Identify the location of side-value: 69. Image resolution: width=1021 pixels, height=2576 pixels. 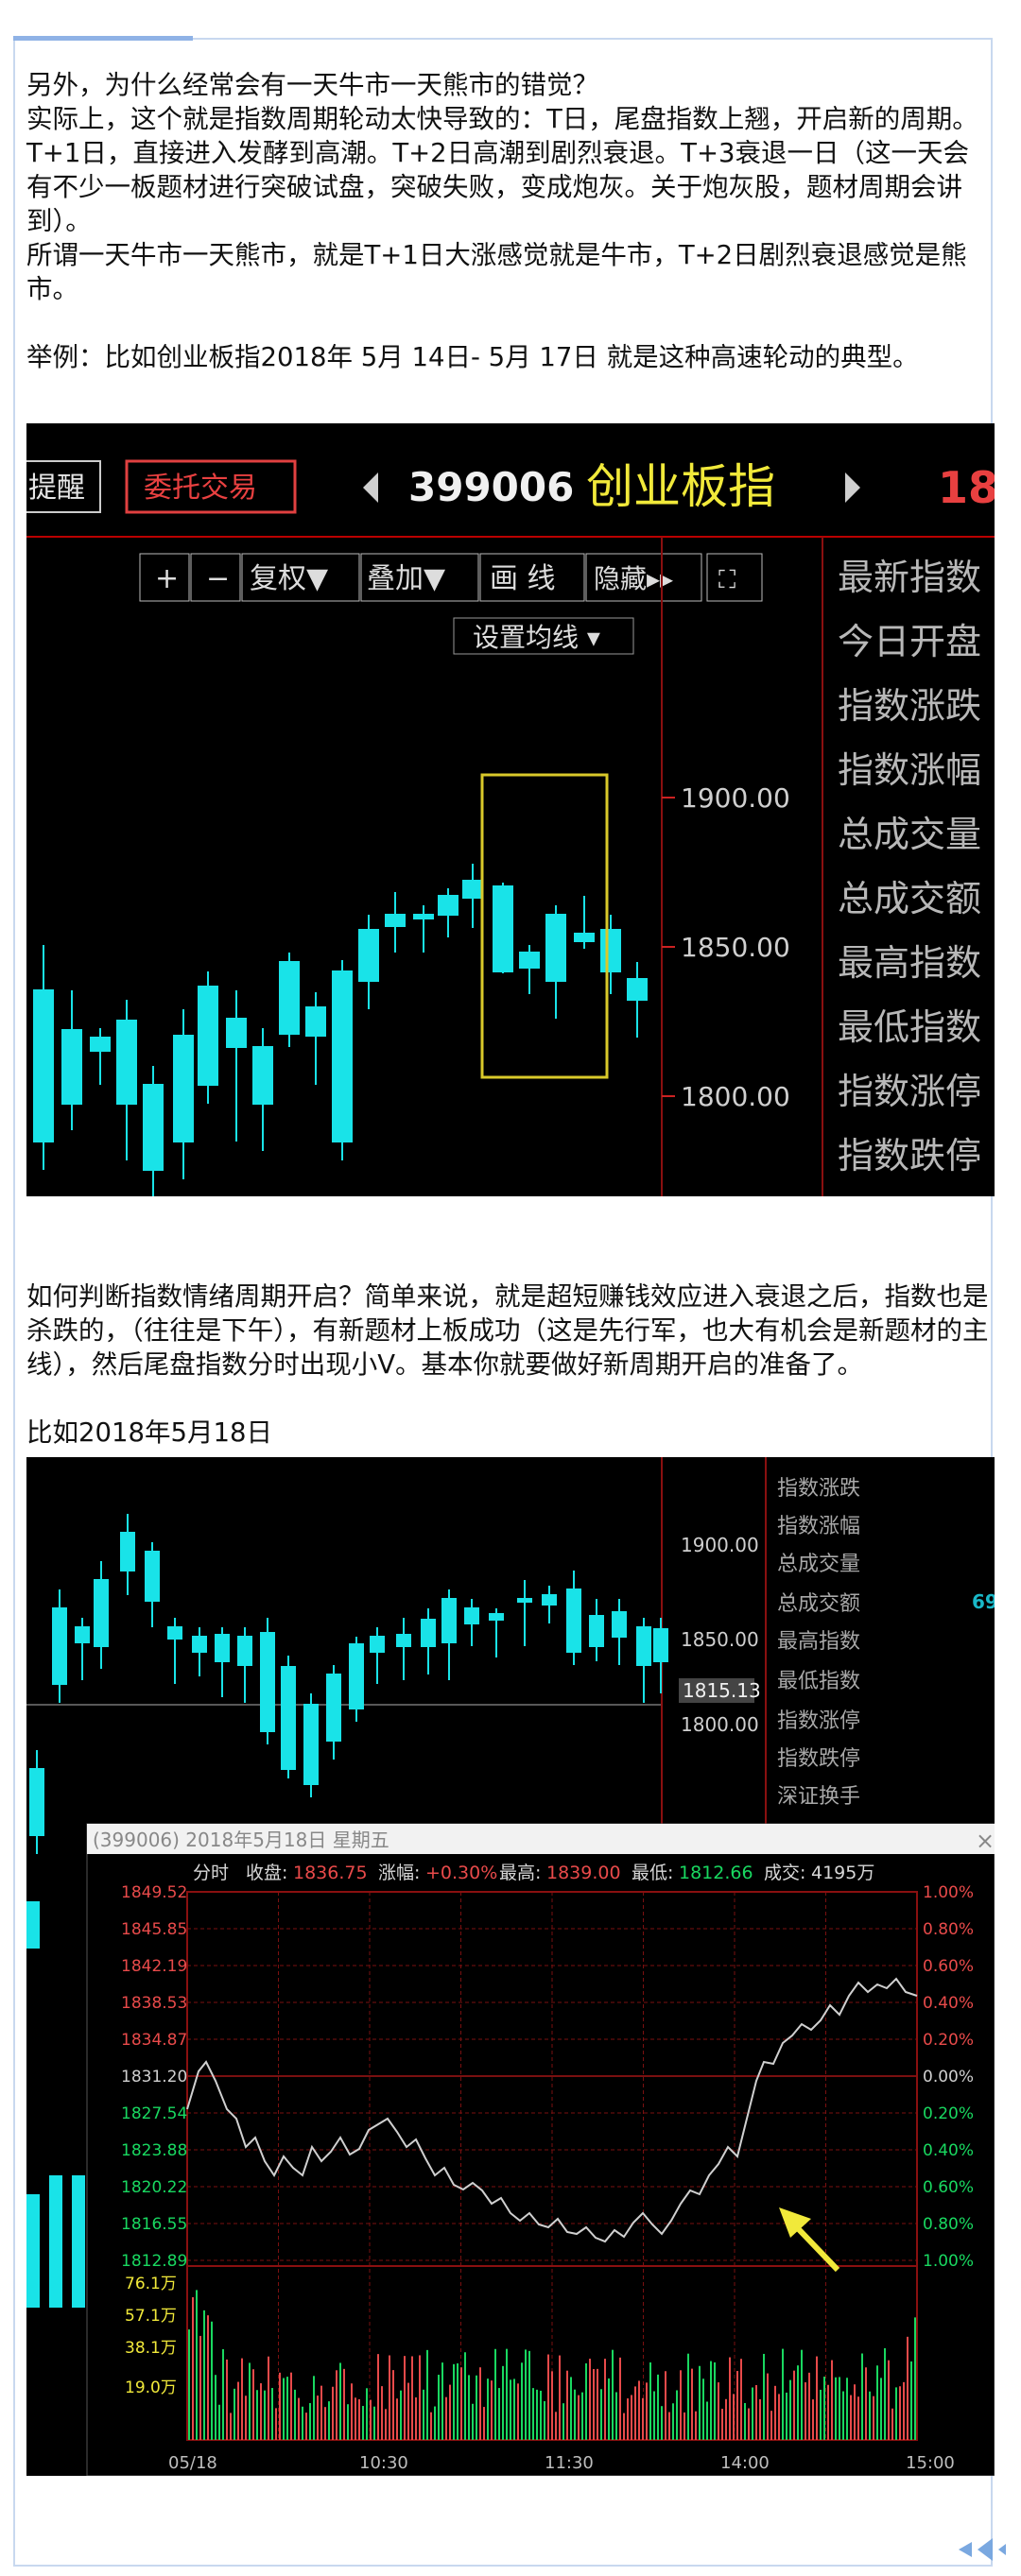
(984, 1601).